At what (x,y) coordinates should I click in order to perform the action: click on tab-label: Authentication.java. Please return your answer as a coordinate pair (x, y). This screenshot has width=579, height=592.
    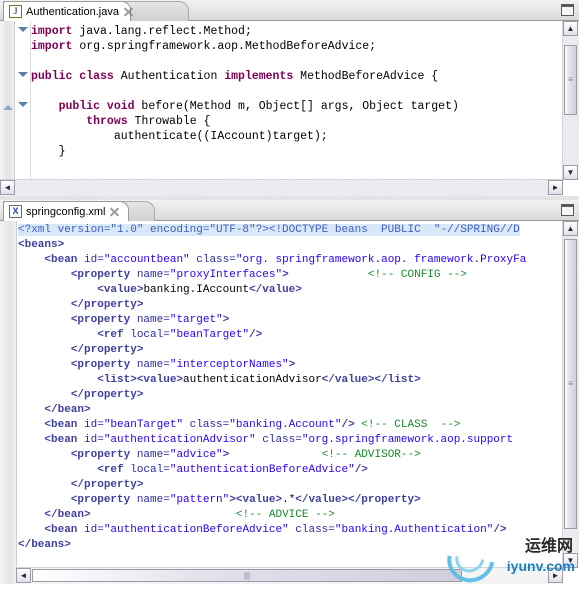
    Looking at the image, I should click on (72, 11).